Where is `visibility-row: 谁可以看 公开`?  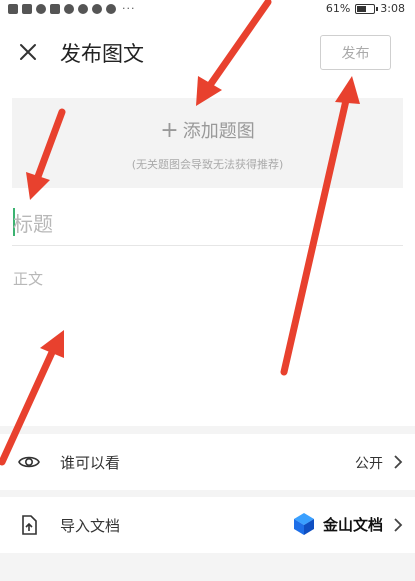
visibility-row: 谁可以看 公开 is located at coordinates (207, 462).